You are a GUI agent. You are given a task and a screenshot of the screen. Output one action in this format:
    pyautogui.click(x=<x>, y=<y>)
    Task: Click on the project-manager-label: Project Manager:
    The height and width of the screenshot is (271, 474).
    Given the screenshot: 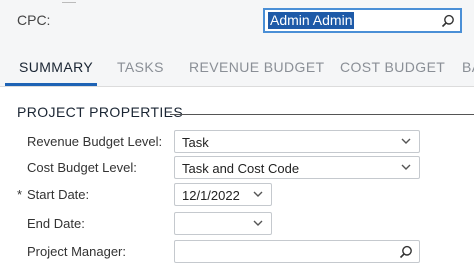 What is the action you would take?
    pyautogui.click(x=76, y=251)
    